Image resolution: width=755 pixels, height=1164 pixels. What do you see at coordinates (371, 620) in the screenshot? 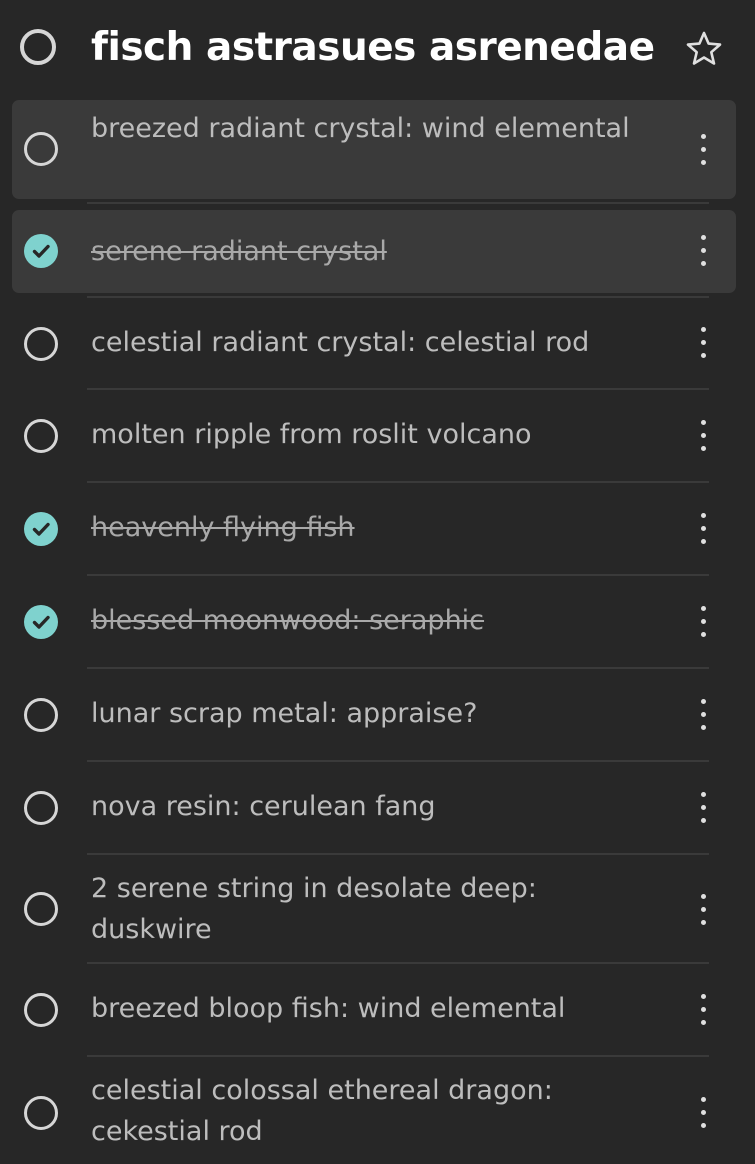
I see `task-label: blessed moonwood: seraphic` at bounding box center [371, 620].